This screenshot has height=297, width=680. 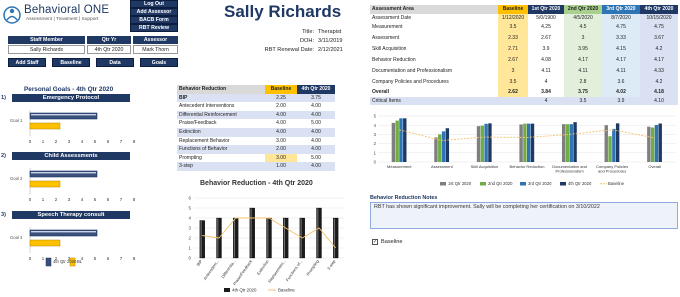 I want to click on behavior-row-label: Replacement Behavior, so click(x=204, y=140).